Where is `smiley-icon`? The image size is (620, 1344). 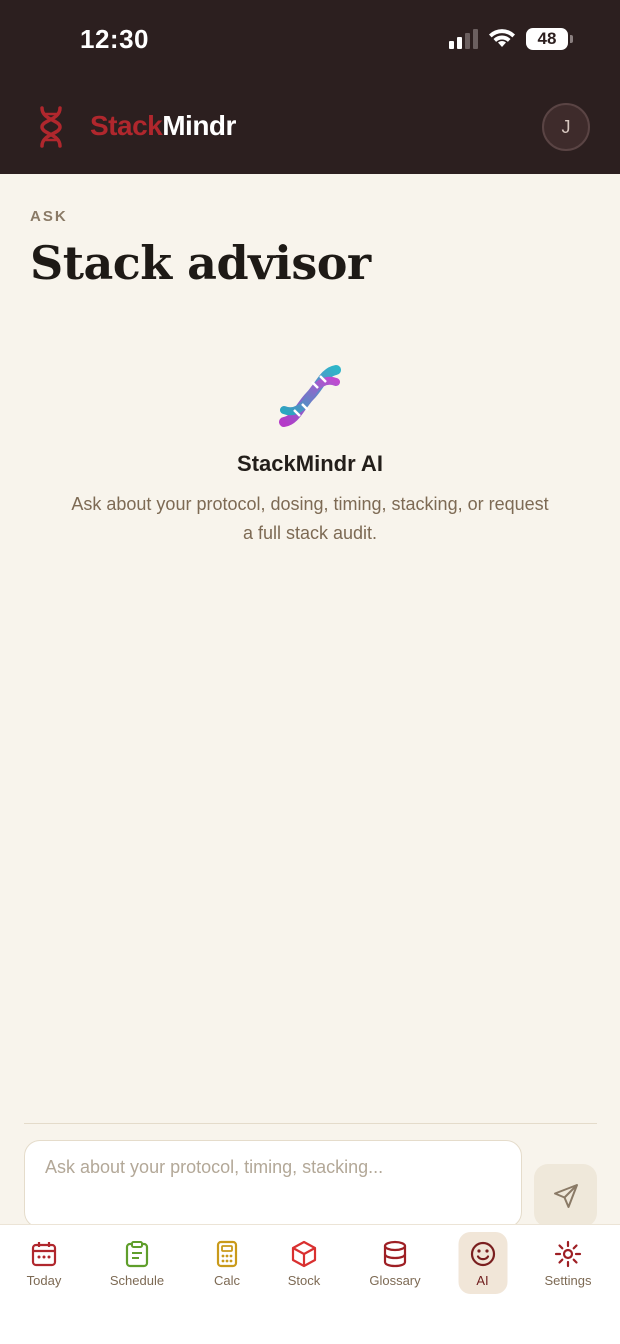 smiley-icon is located at coordinates (482, 1254).